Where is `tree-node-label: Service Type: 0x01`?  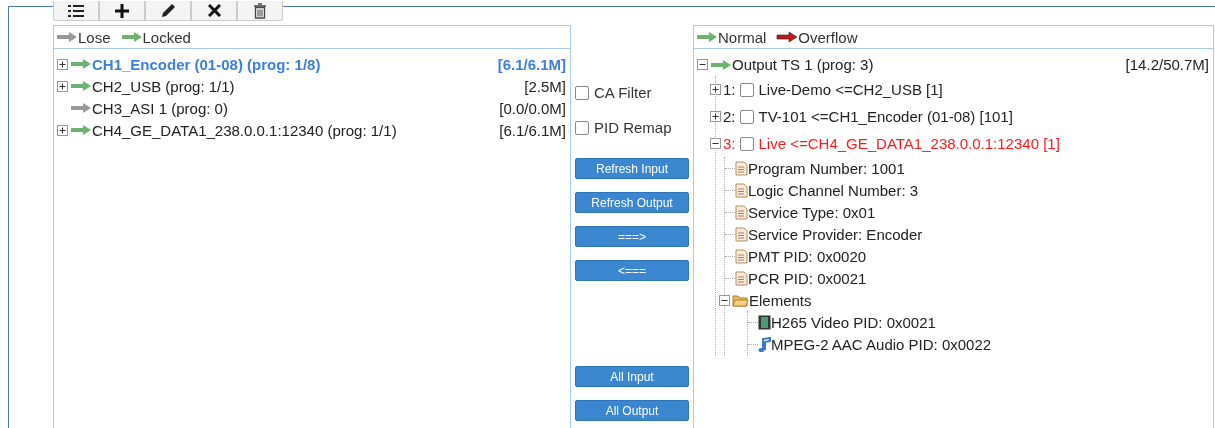 tree-node-label: Service Type: 0x01 is located at coordinates (812, 212).